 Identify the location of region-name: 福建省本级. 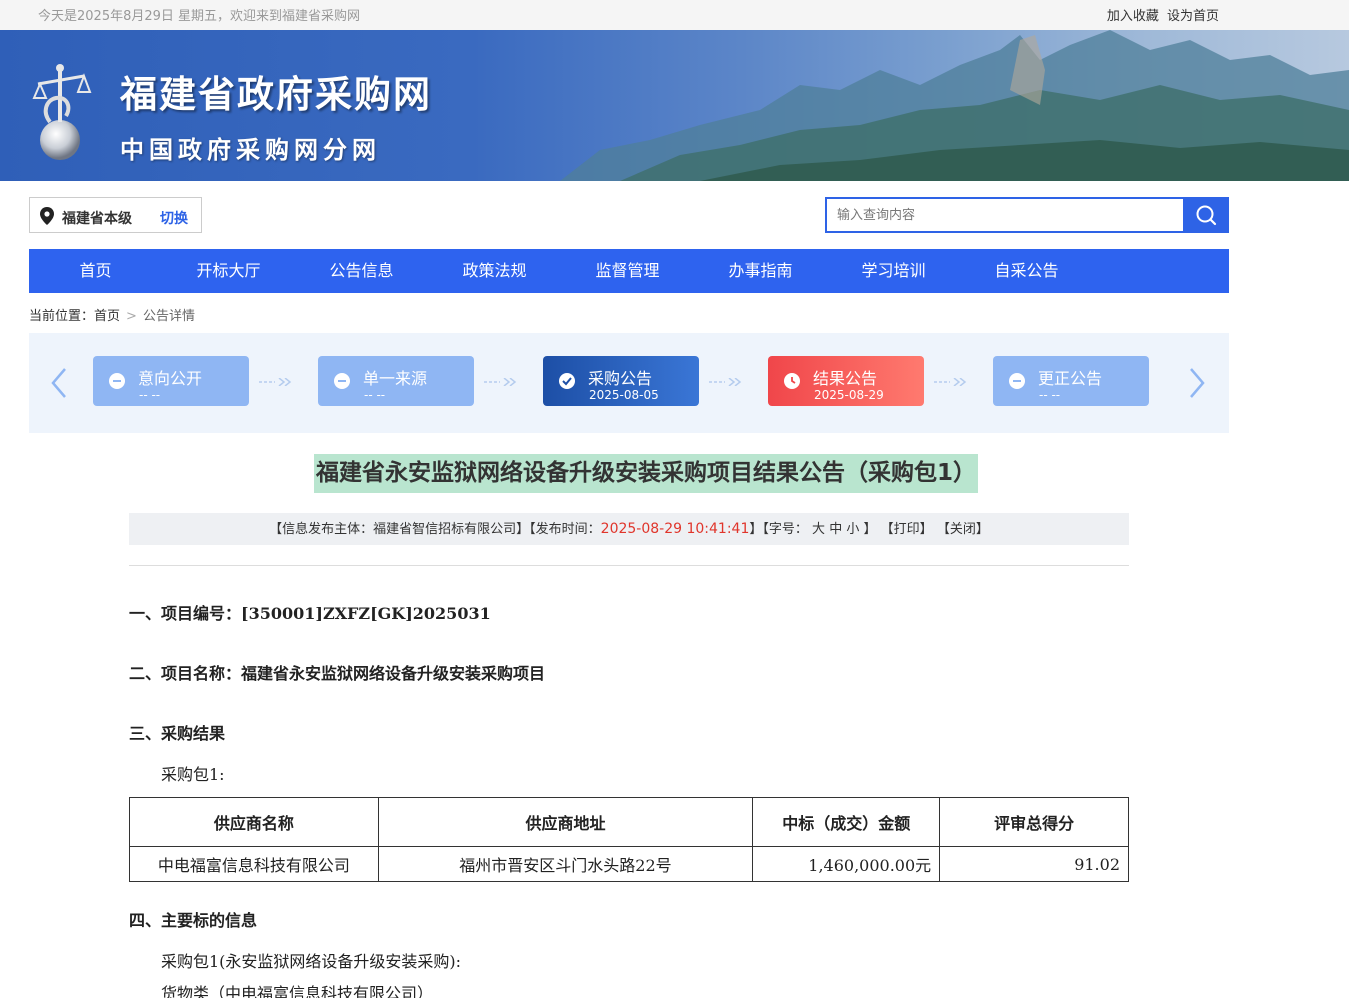
(97, 219).